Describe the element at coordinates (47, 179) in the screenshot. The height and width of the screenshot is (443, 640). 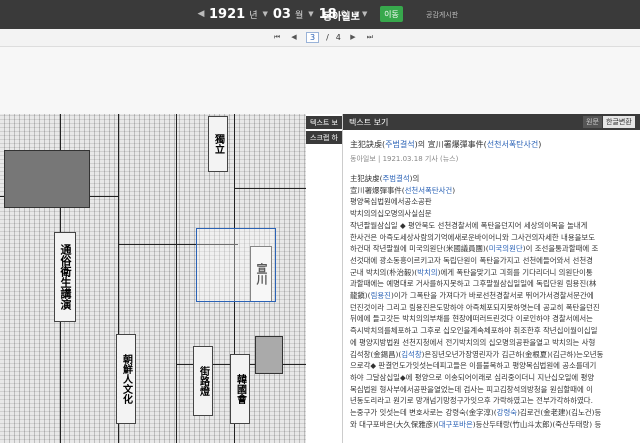
I see `newspaper-photo` at that location.